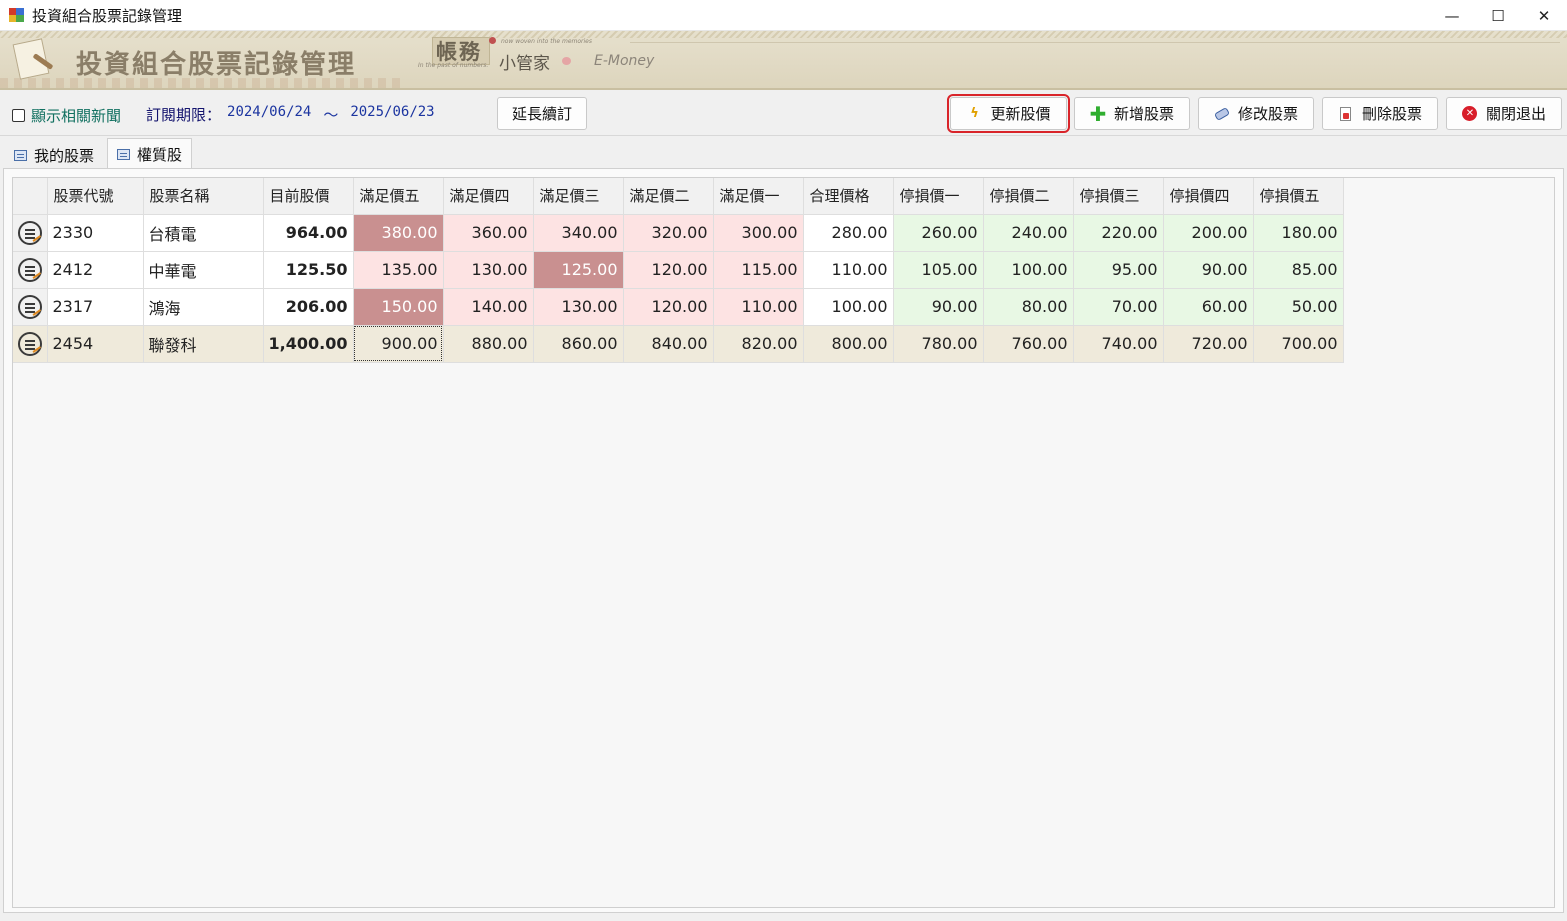 This screenshot has height=921, width=1567. I want to click on stop-loss-cell: 740.00, so click(1118, 344).